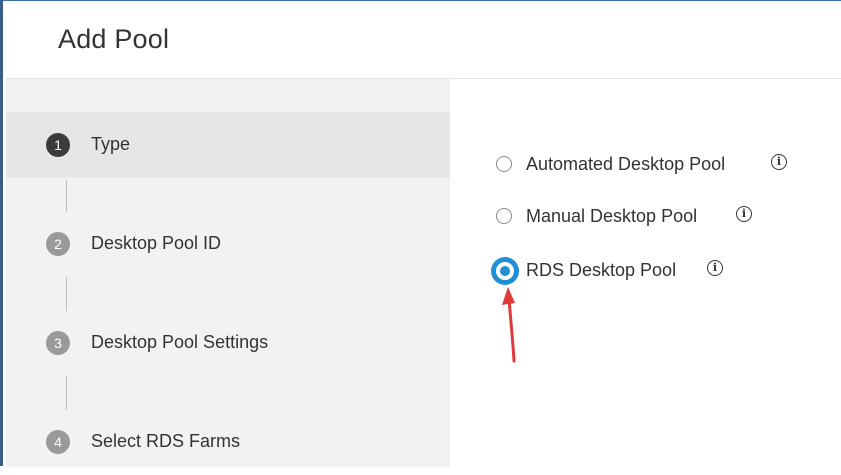  I want to click on step-label: Desktop Pool Settings, so click(180, 342).